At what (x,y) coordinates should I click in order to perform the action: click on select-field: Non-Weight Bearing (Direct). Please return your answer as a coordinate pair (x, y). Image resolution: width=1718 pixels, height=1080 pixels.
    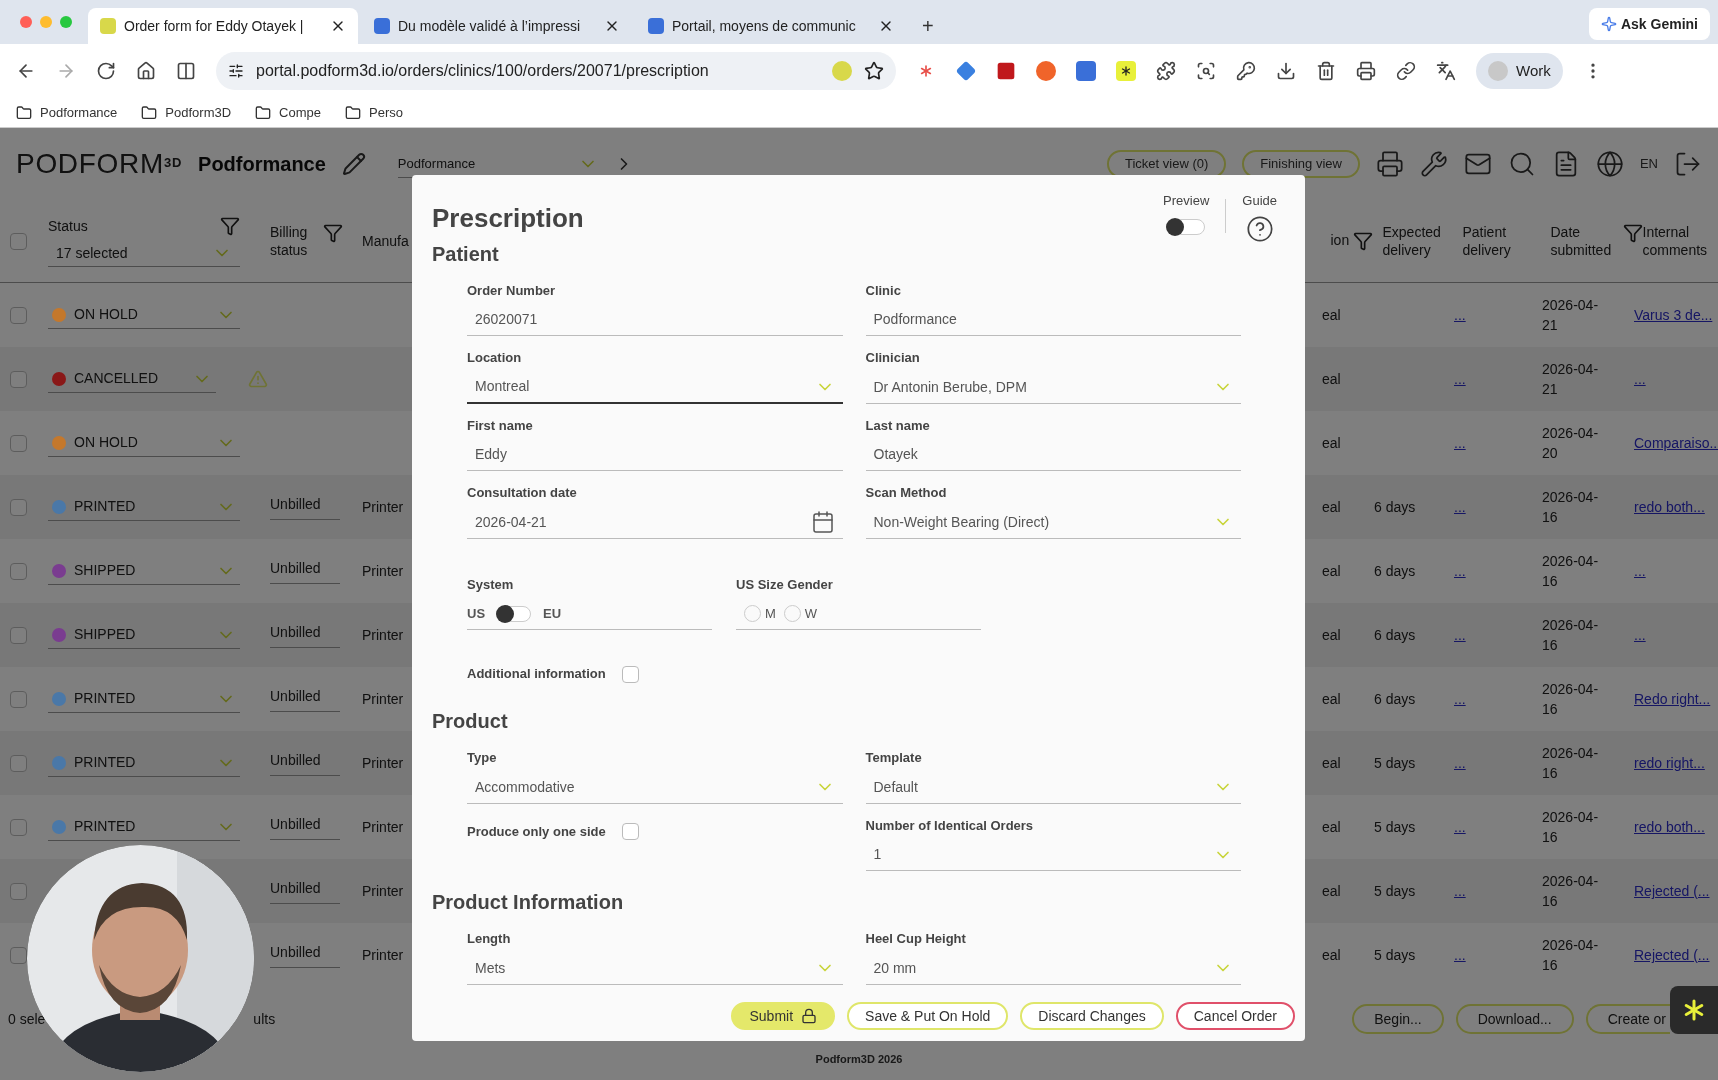
    Looking at the image, I should click on (1053, 522).